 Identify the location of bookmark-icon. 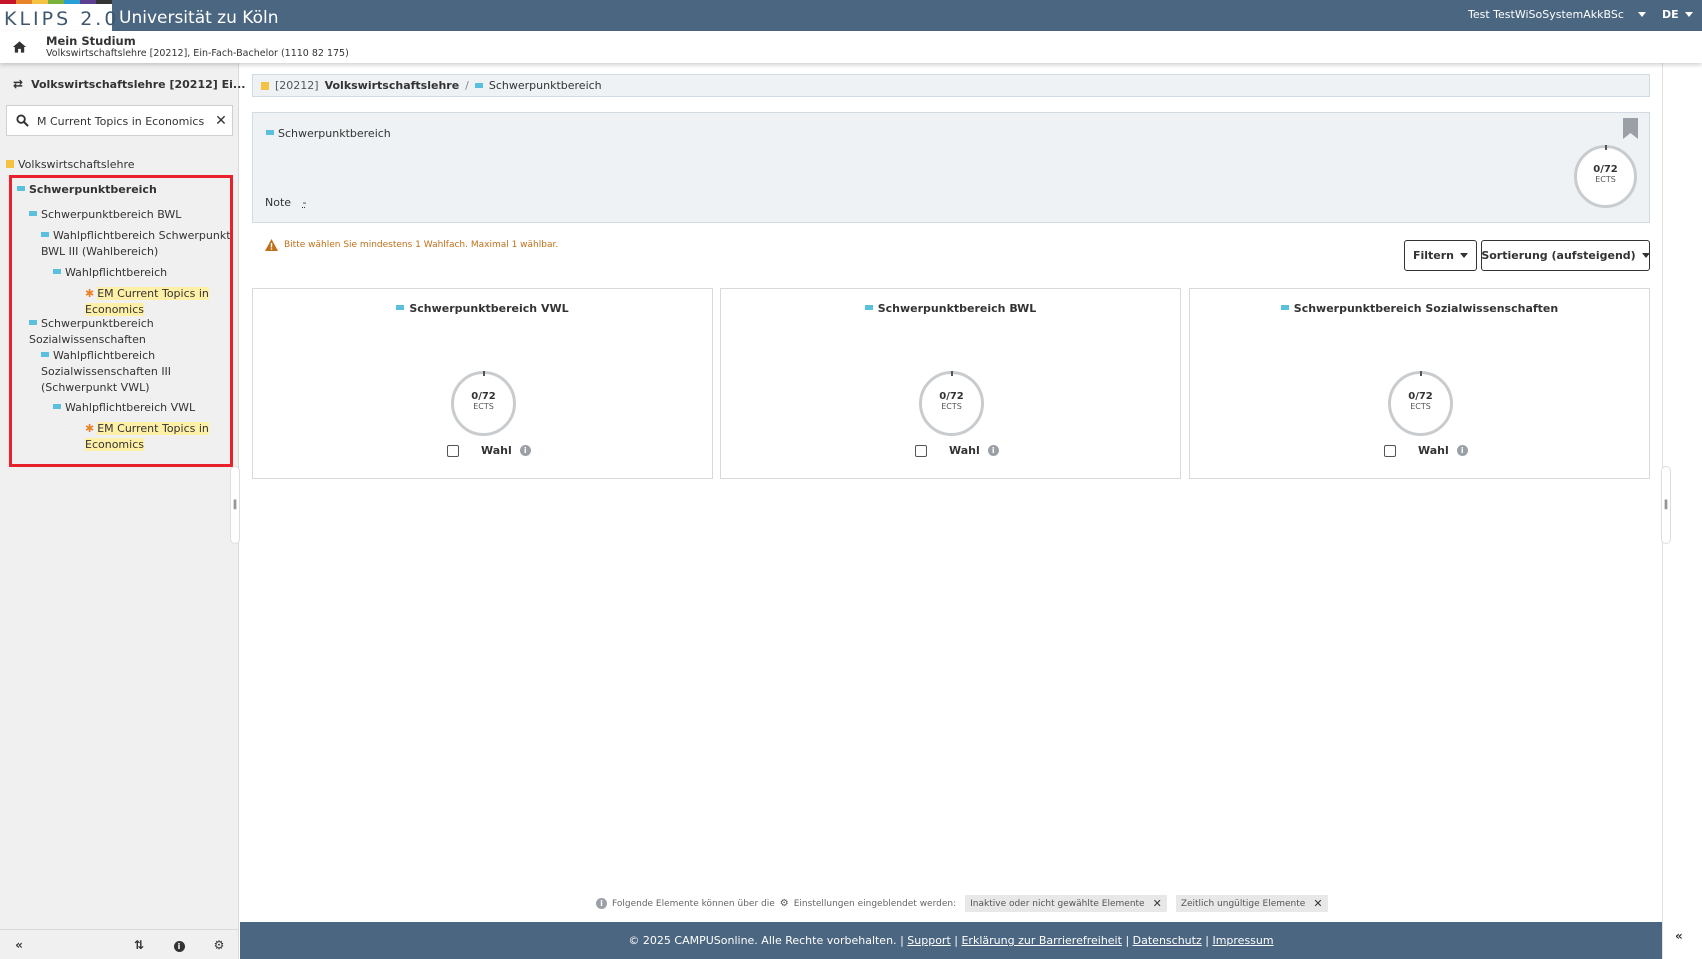
(1630, 128).